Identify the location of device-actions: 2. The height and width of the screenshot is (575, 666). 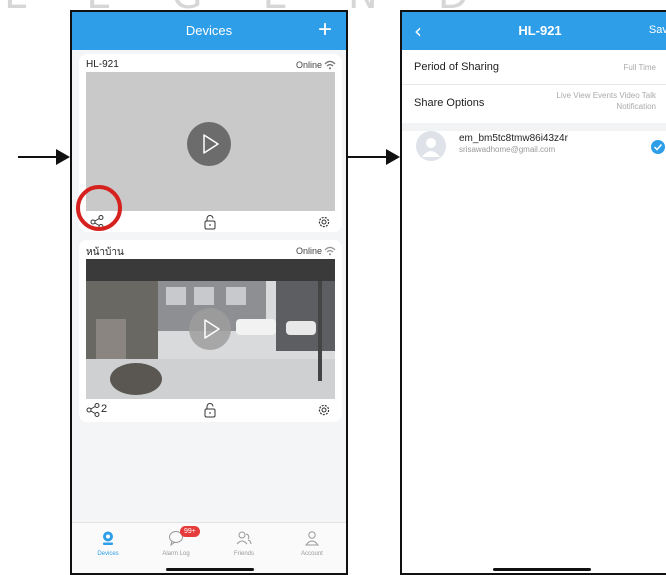
(210, 410).